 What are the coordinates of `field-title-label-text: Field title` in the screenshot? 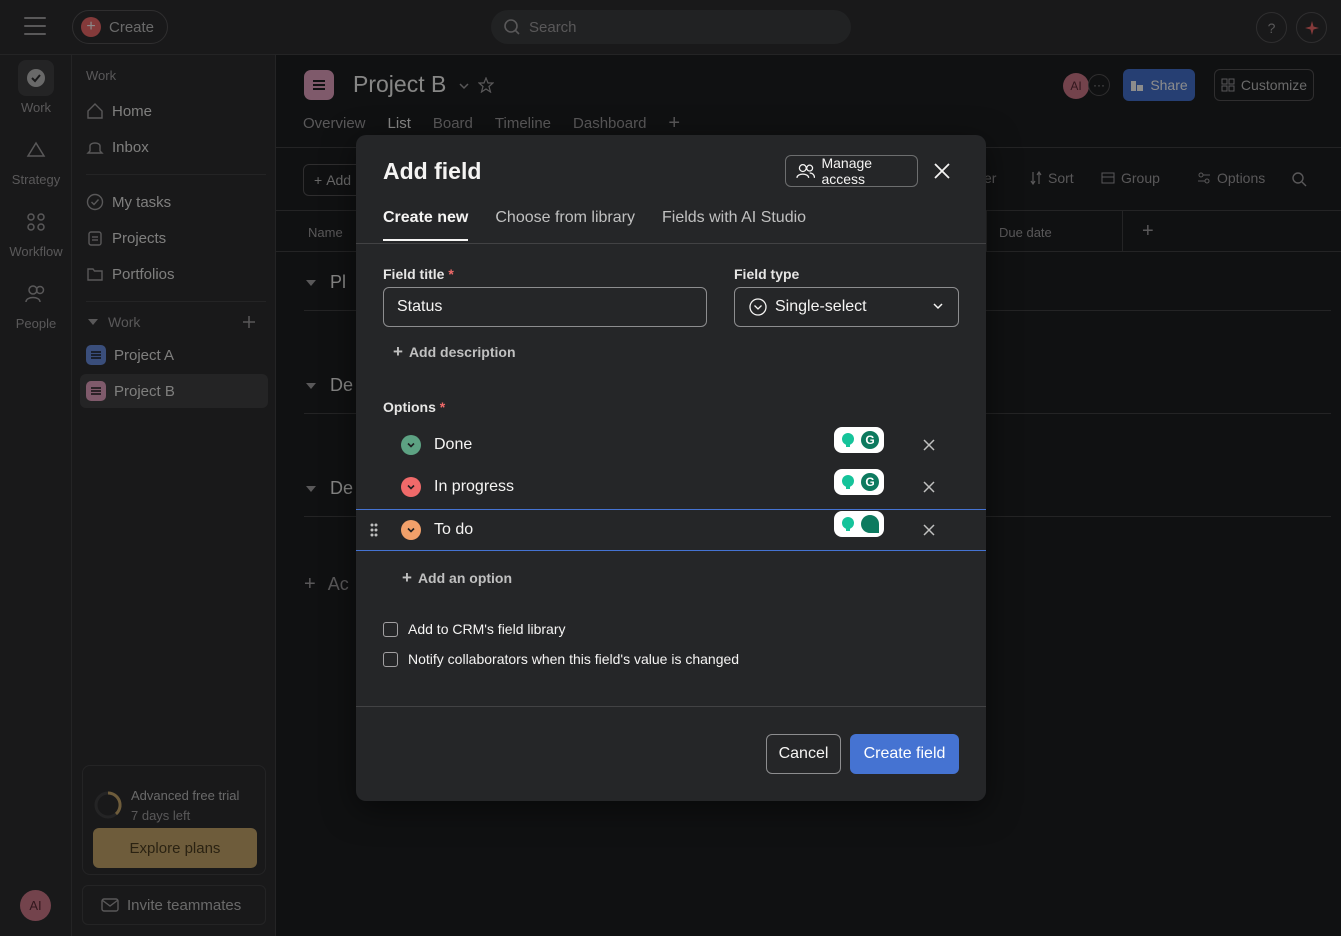 It's located at (414, 274).